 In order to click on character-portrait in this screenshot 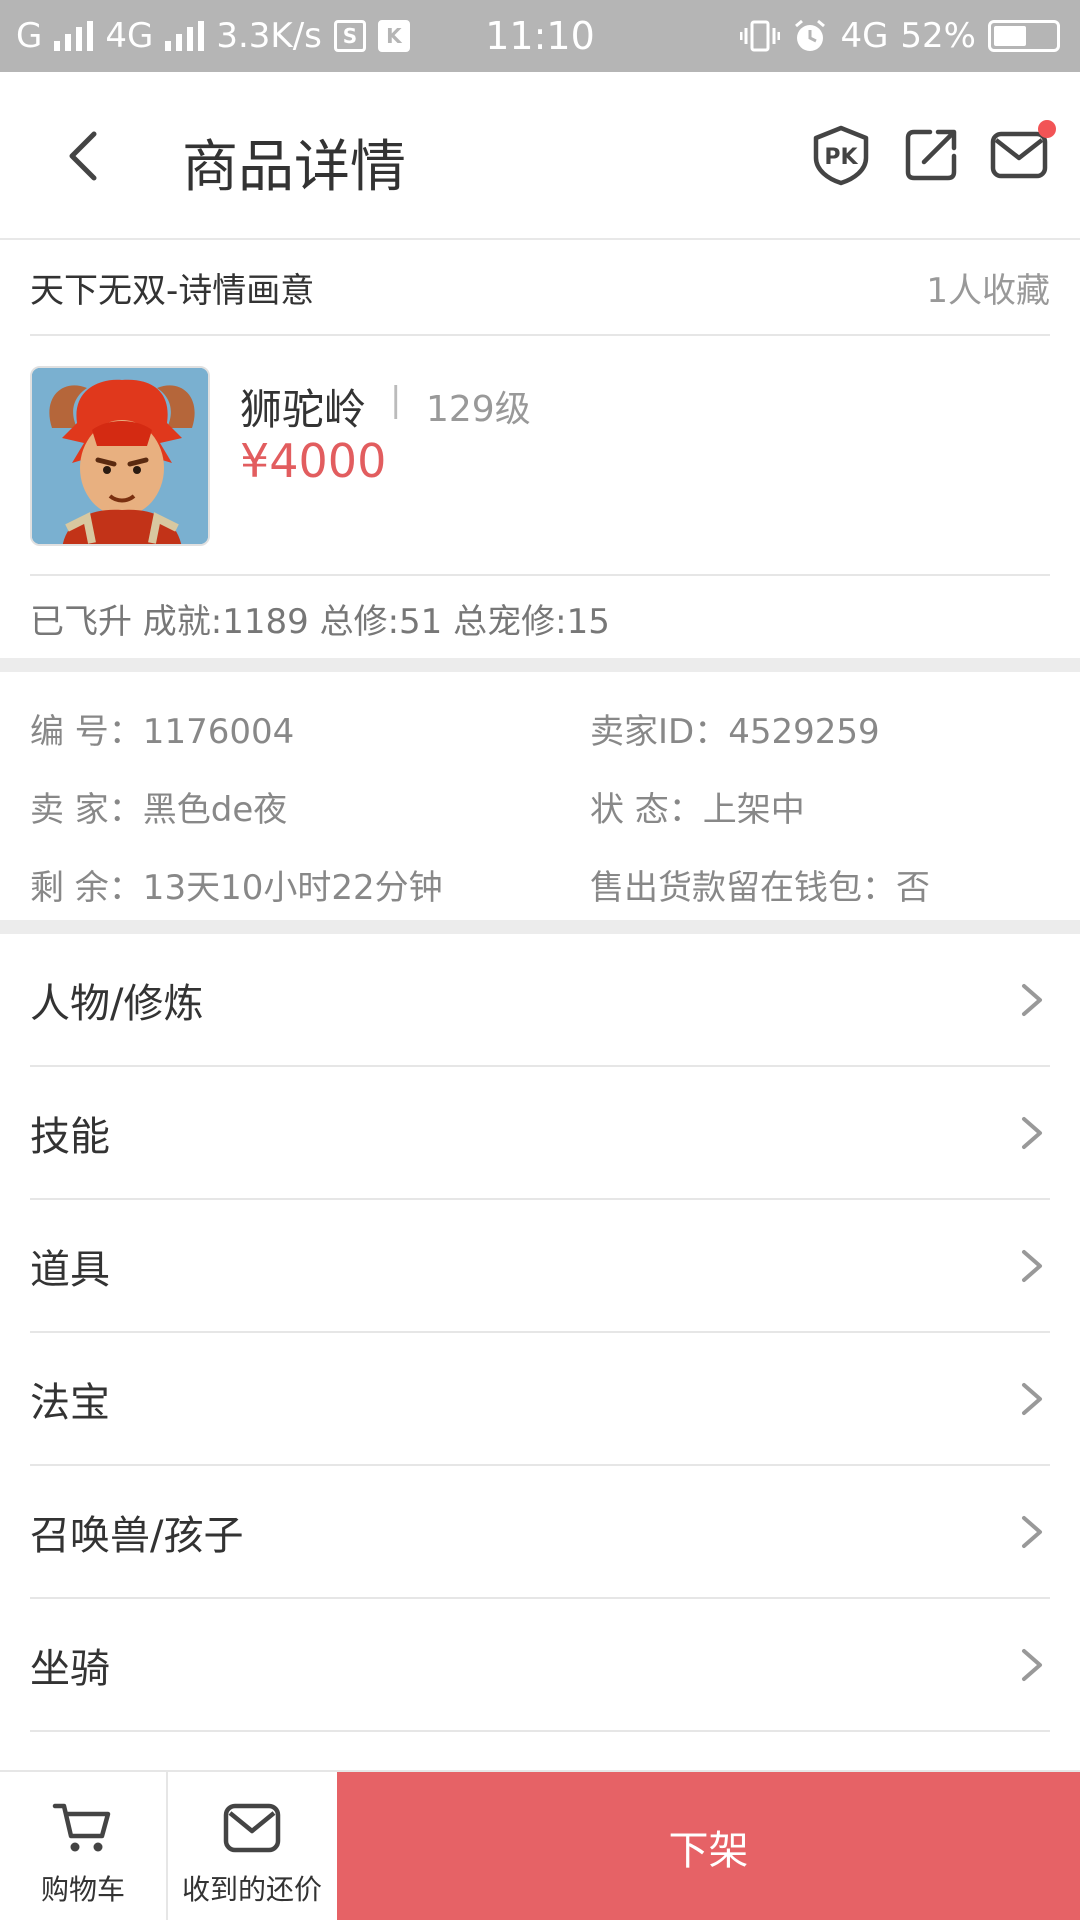, I will do `click(120, 456)`.